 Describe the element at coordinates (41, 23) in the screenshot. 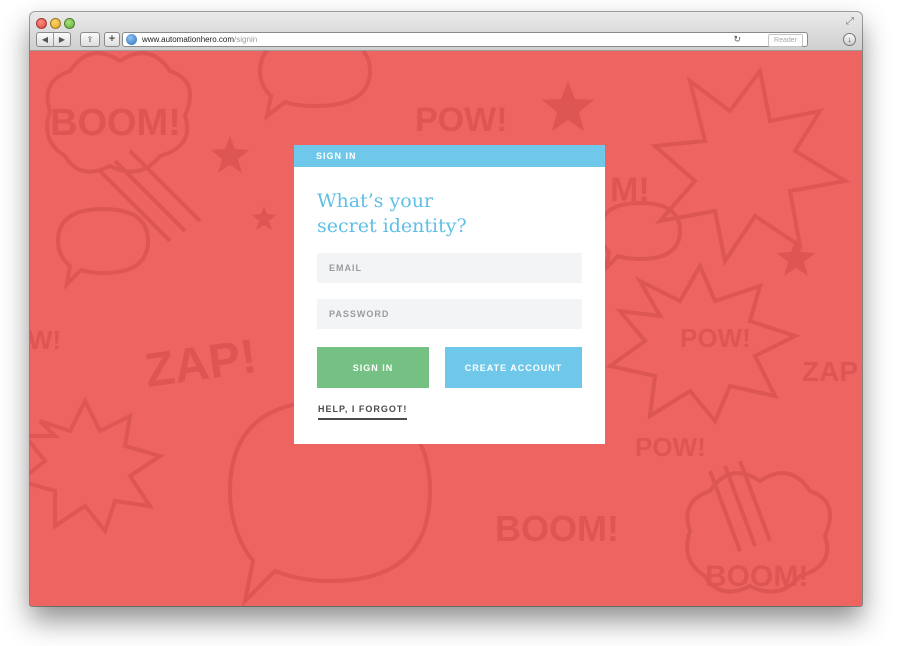

I see `close-window-button` at that location.